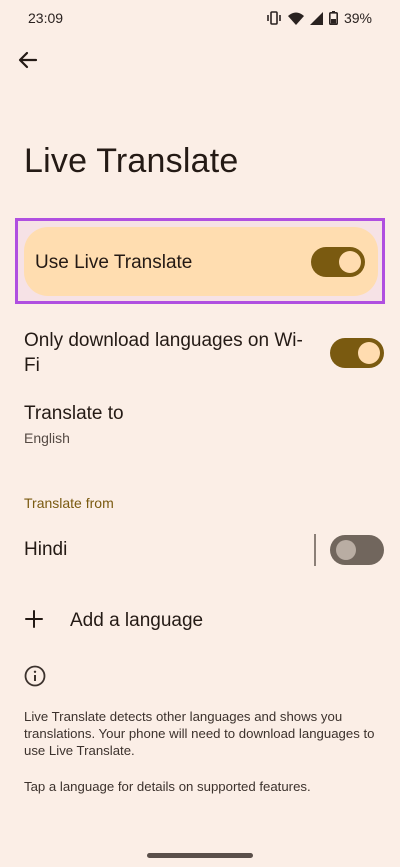  I want to click on back-arrow-icon, so click(28, 62).